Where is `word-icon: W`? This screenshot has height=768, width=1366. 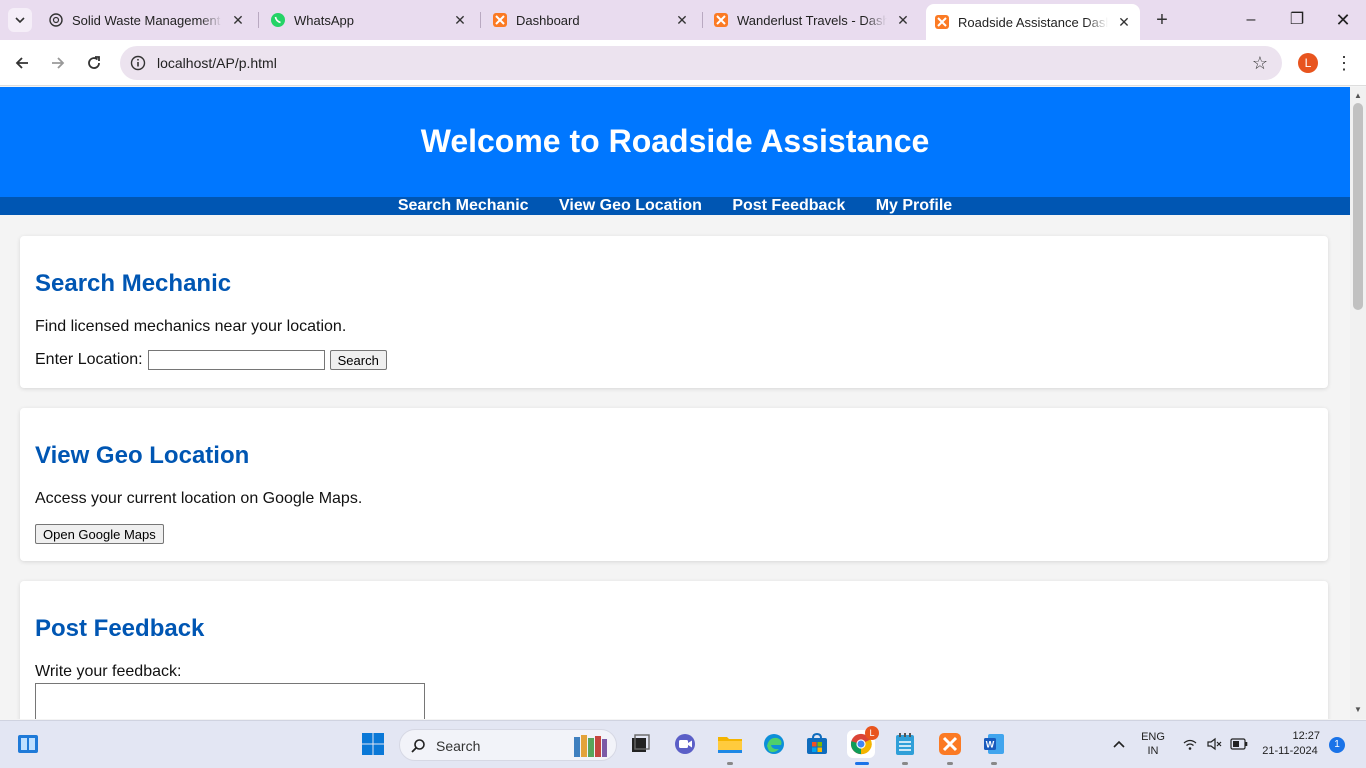 word-icon: W is located at coordinates (994, 744).